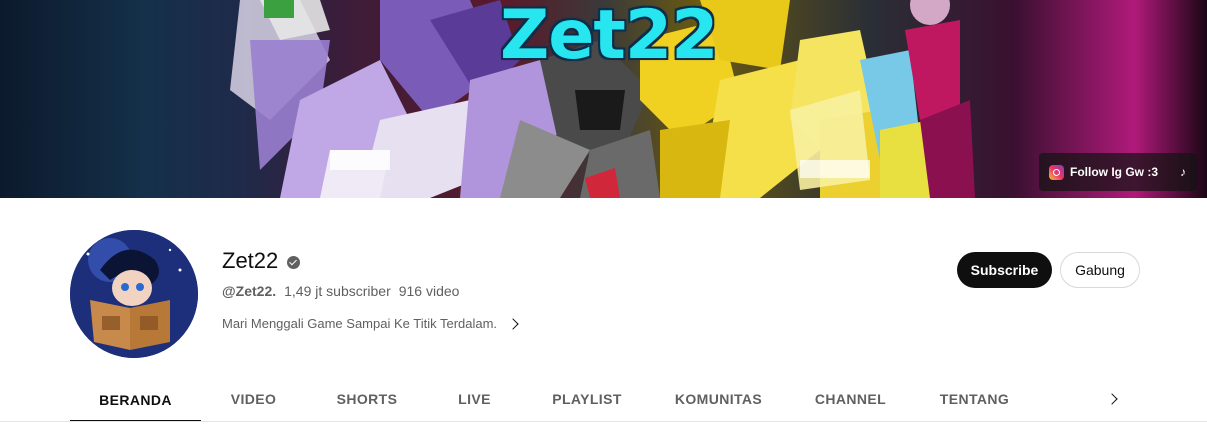  I want to click on instagram-icon, so click(1056, 172).